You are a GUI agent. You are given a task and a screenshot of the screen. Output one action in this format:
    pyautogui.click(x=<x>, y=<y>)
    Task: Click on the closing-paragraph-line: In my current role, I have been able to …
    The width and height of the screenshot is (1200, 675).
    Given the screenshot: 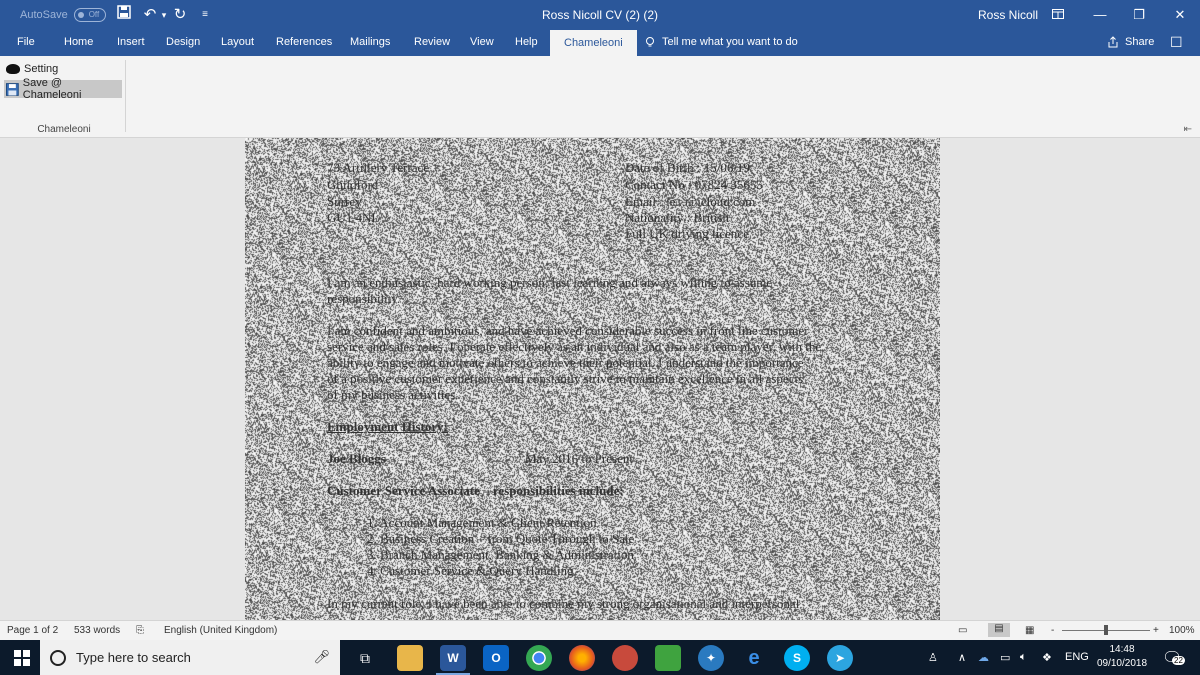 What is the action you would take?
    pyautogui.click(x=563, y=603)
    